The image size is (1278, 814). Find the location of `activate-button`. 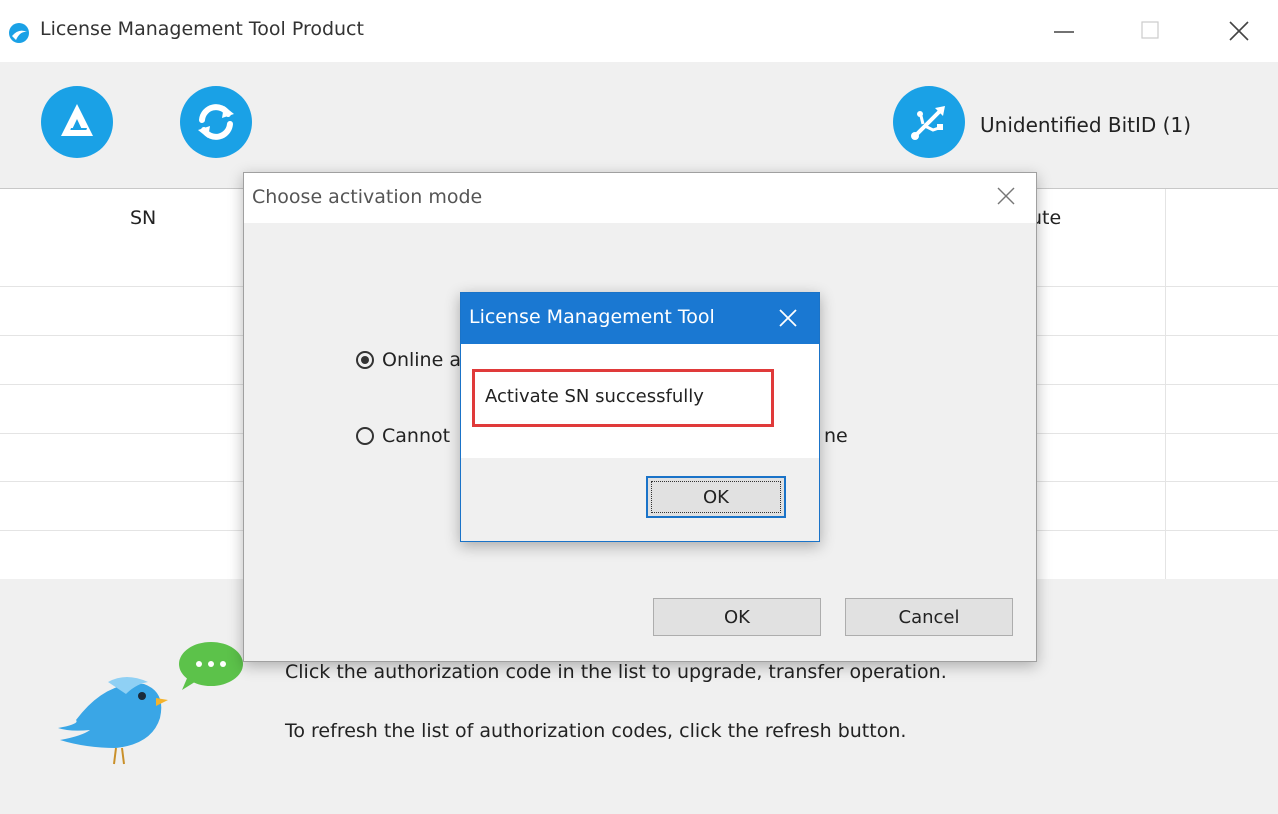

activate-button is located at coordinates (77, 122).